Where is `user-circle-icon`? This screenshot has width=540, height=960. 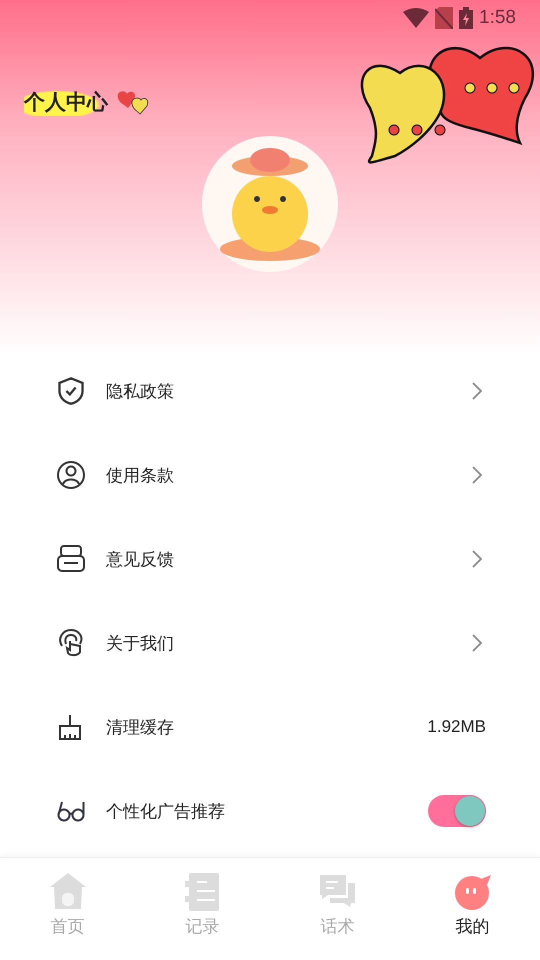 user-circle-icon is located at coordinates (71, 475).